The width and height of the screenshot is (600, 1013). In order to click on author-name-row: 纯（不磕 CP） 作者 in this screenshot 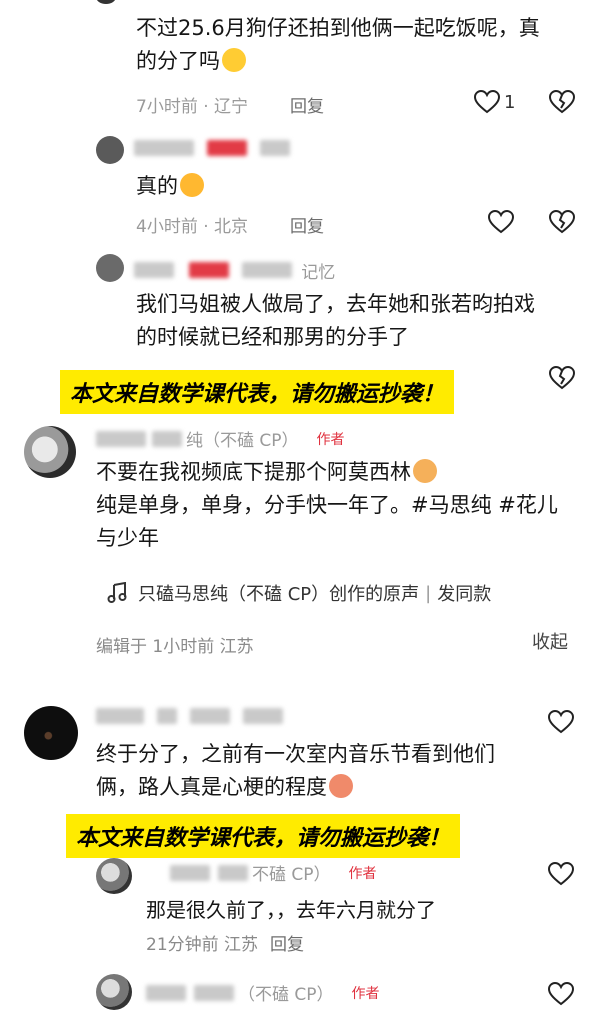, I will do `click(220, 438)`.